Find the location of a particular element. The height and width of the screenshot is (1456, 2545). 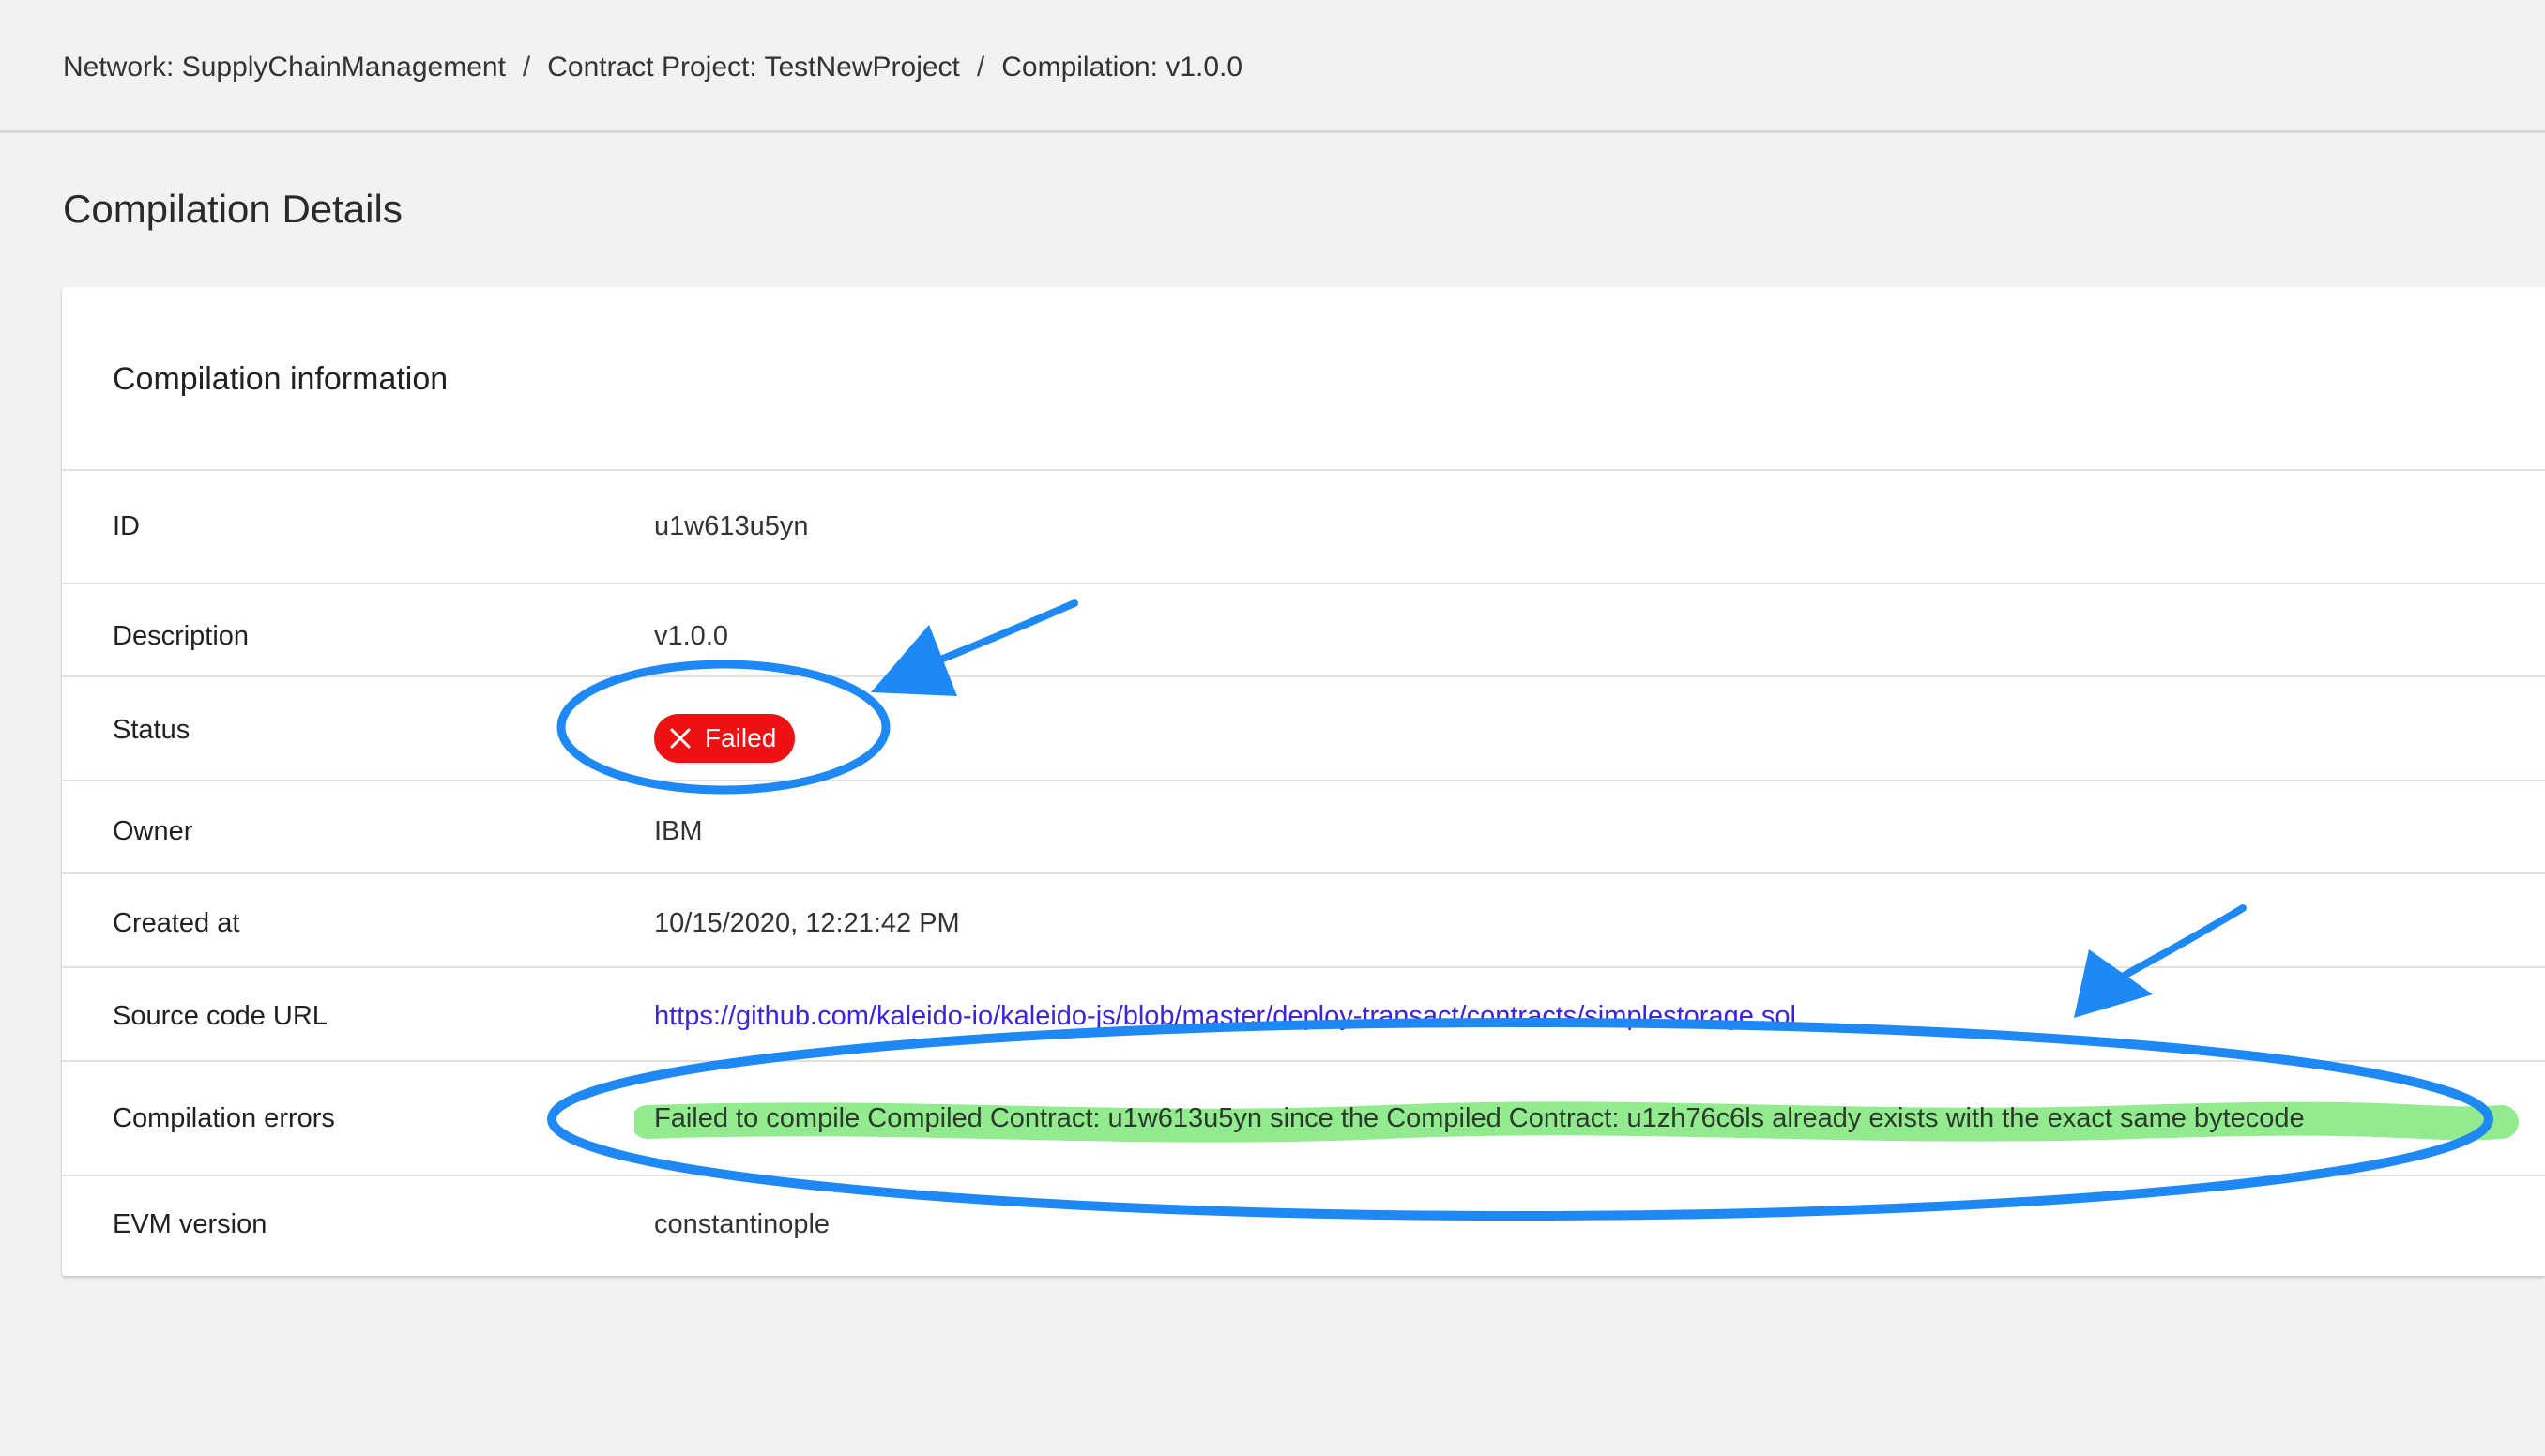

row-label: Status is located at coordinates (151, 730).